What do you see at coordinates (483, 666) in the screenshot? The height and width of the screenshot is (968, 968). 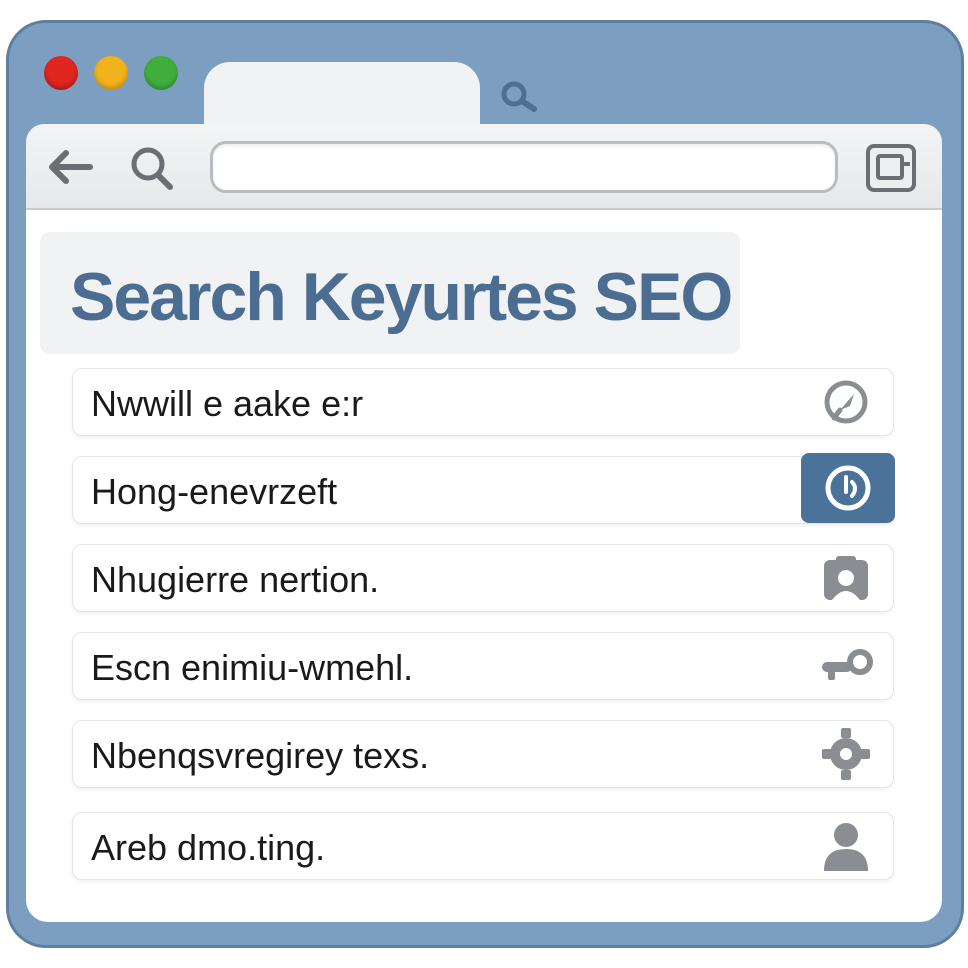 I see `list-item: Escn enimiu-wmehl.` at bounding box center [483, 666].